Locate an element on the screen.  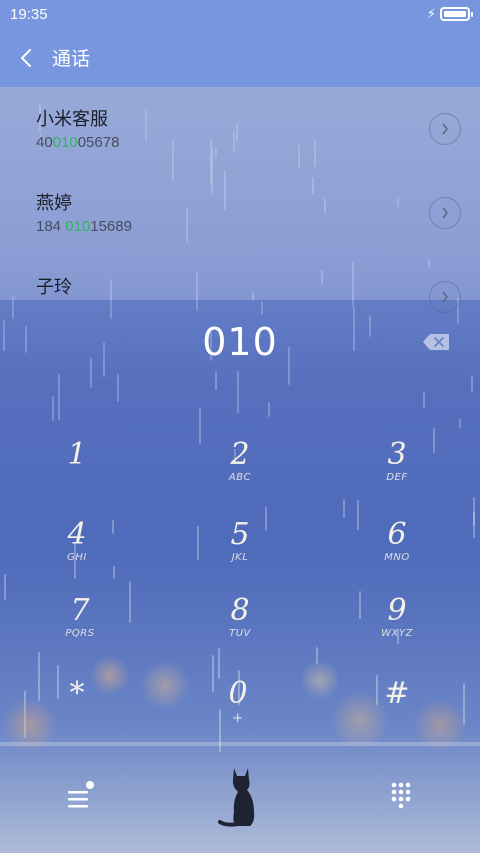
dialpad-toggle-button is located at coordinates (401, 795).